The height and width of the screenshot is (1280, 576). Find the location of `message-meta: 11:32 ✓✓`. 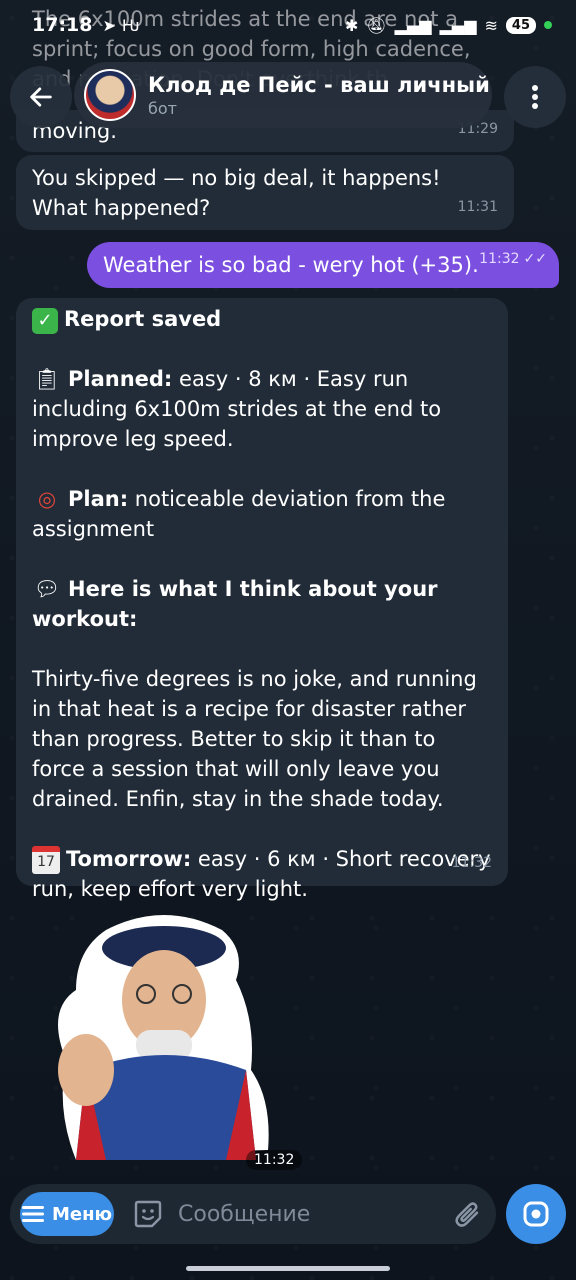

message-meta: 11:32 ✓✓ is located at coordinates (513, 259).